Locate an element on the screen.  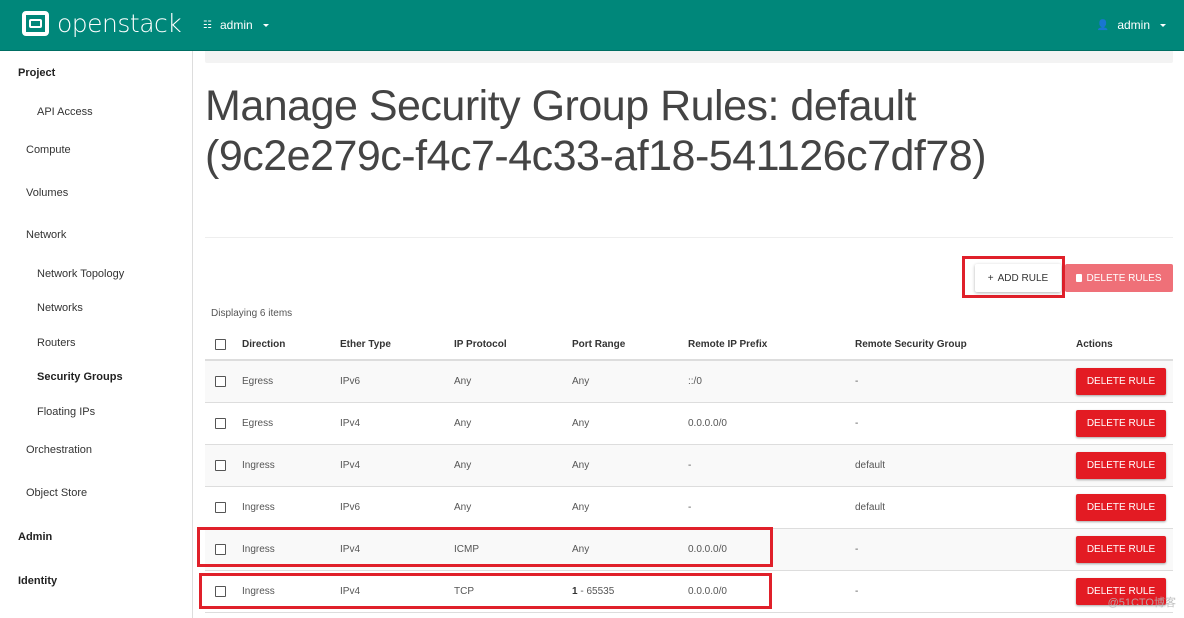
sidebar-item-networks: Networks is located at coordinates (60, 308).